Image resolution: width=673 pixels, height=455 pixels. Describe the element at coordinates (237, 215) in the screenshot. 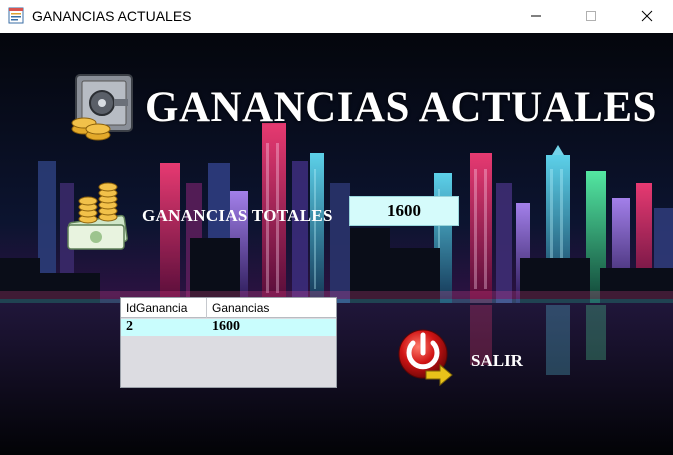

I see `total-earnings-label: GANANCIAS TOTALES` at that location.